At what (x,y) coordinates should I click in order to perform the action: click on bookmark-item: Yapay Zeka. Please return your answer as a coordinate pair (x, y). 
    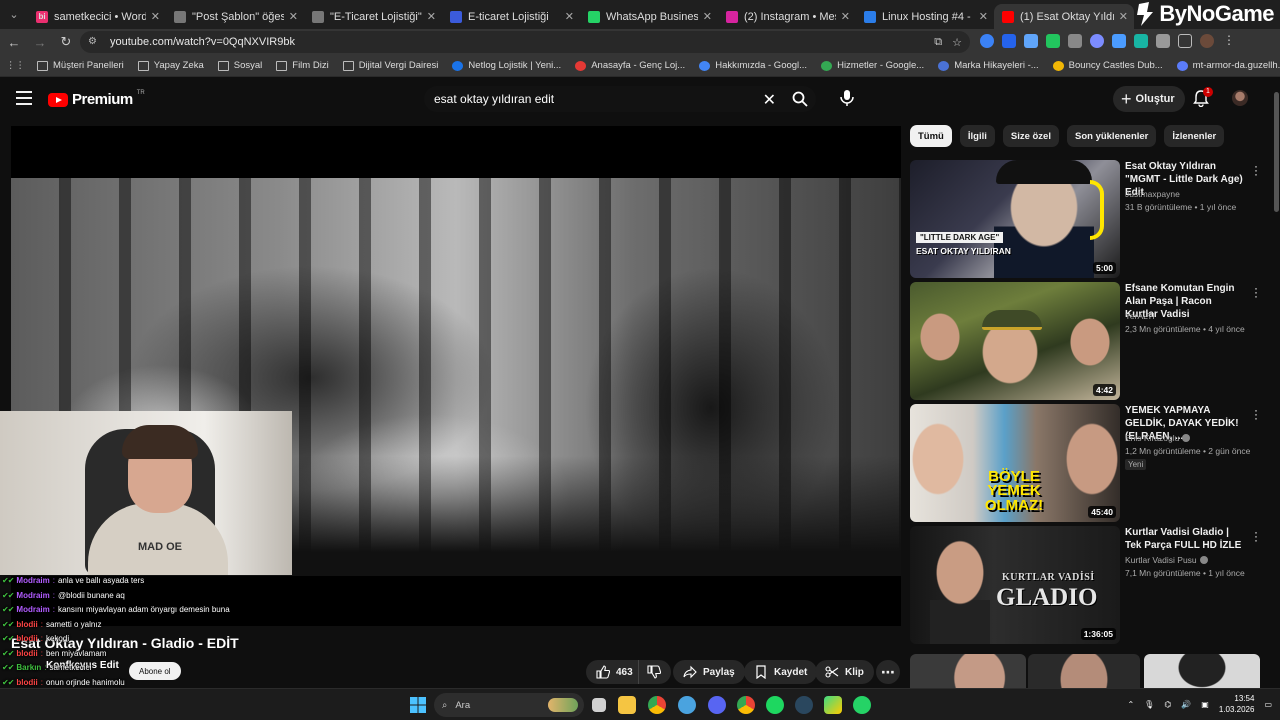
    Looking at the image, I should click on (170, 65).